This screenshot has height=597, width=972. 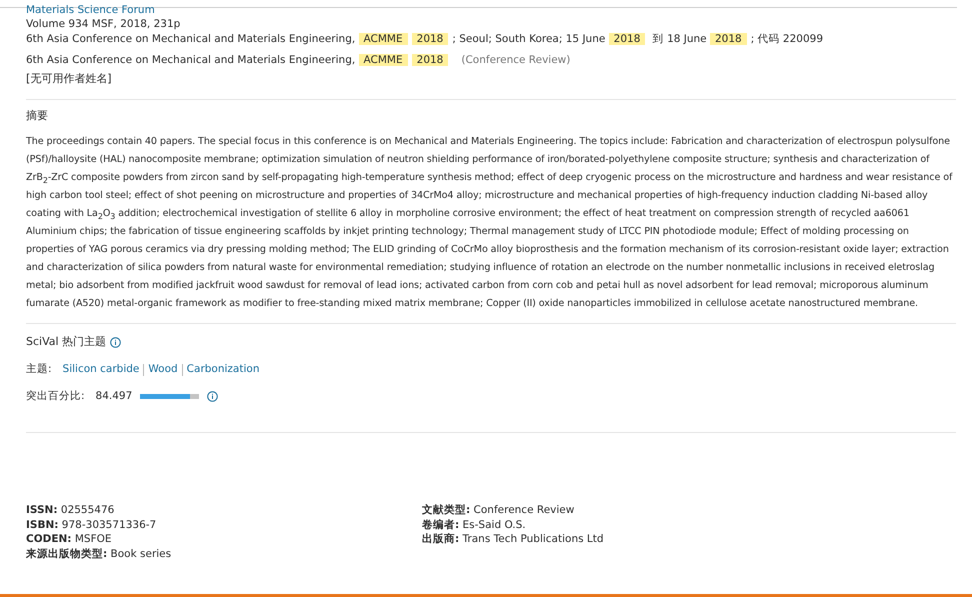 I want to click on prominence-value: 84.497, so click(x=114, y=396).